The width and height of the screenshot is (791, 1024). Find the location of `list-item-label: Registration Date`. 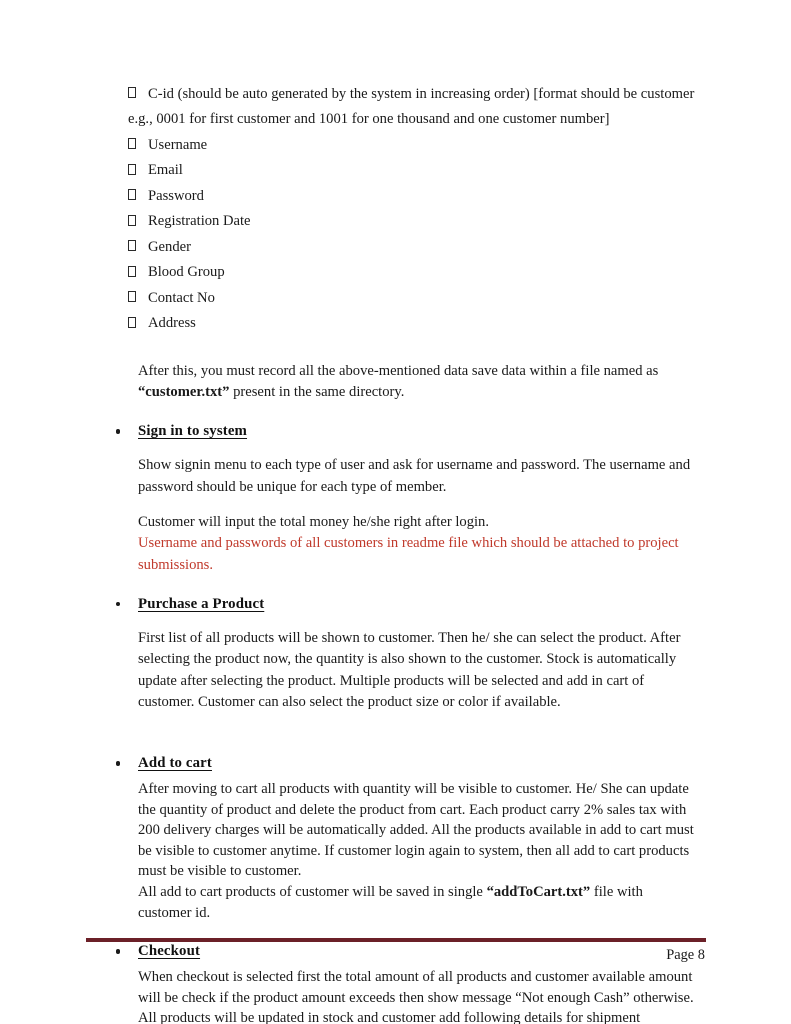

list-item-label: Registration Date is located at coordinates (199, 221).